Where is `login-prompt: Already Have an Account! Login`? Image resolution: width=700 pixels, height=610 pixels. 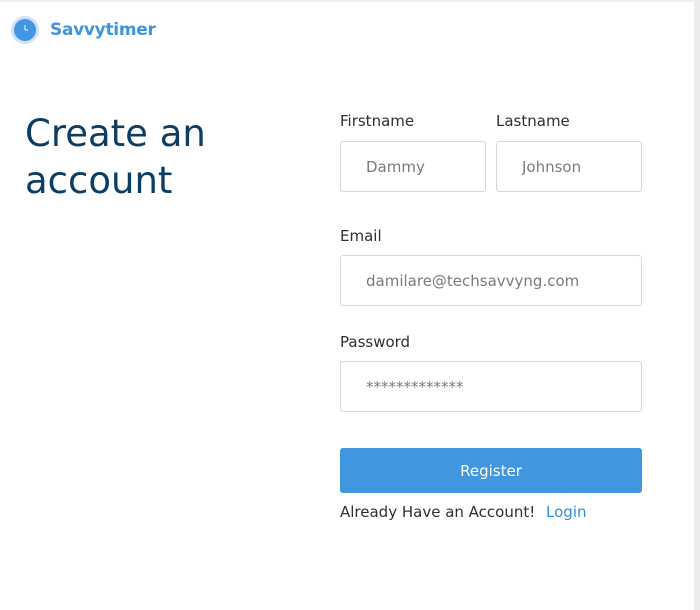 login-prompt: Already Have an Account! Login is located at coordinates (463, 512).